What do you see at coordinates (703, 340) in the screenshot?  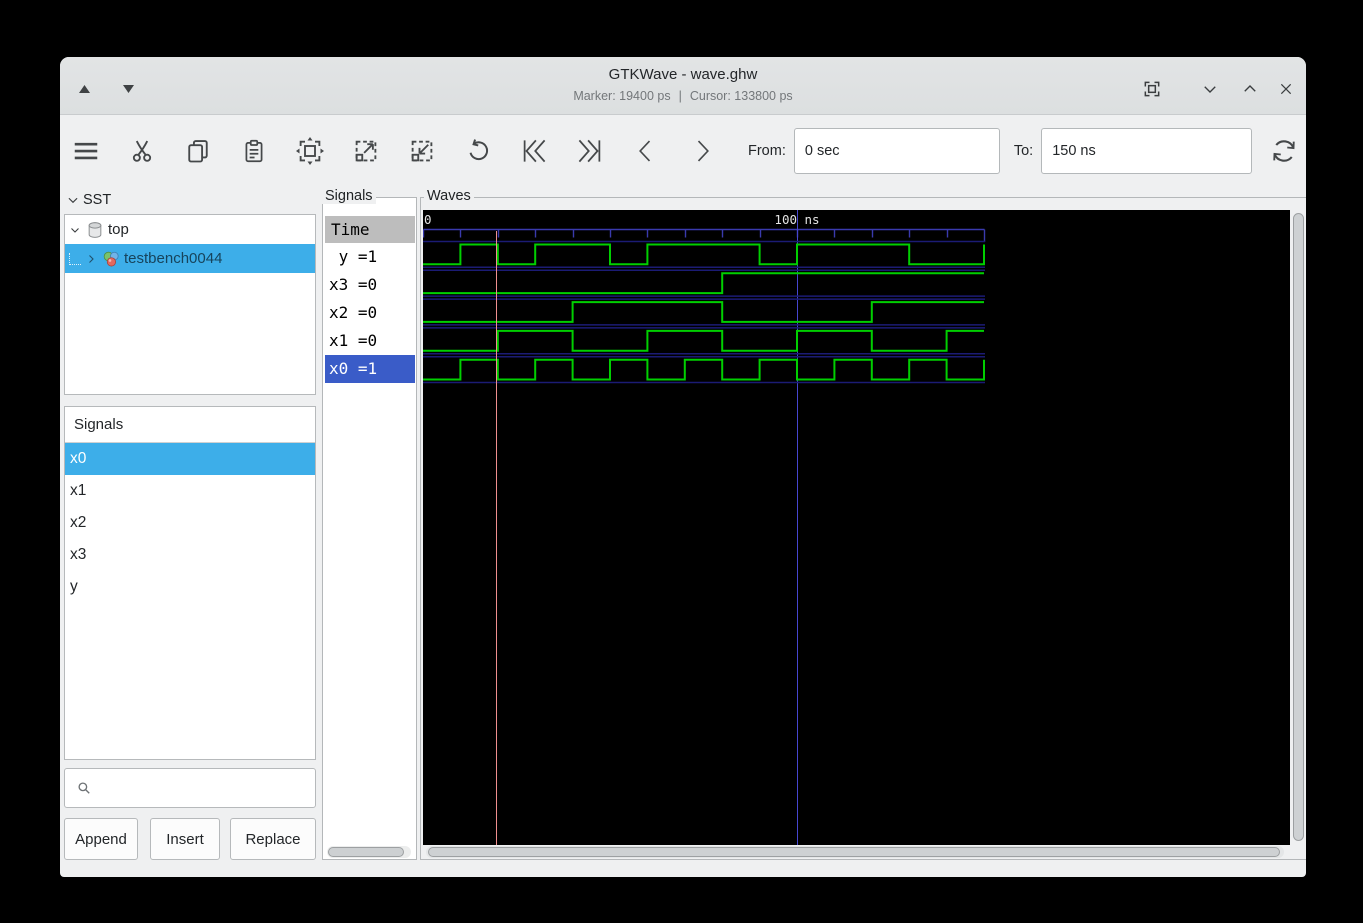 I see `wave-x1` at bounding box center [703, 340].